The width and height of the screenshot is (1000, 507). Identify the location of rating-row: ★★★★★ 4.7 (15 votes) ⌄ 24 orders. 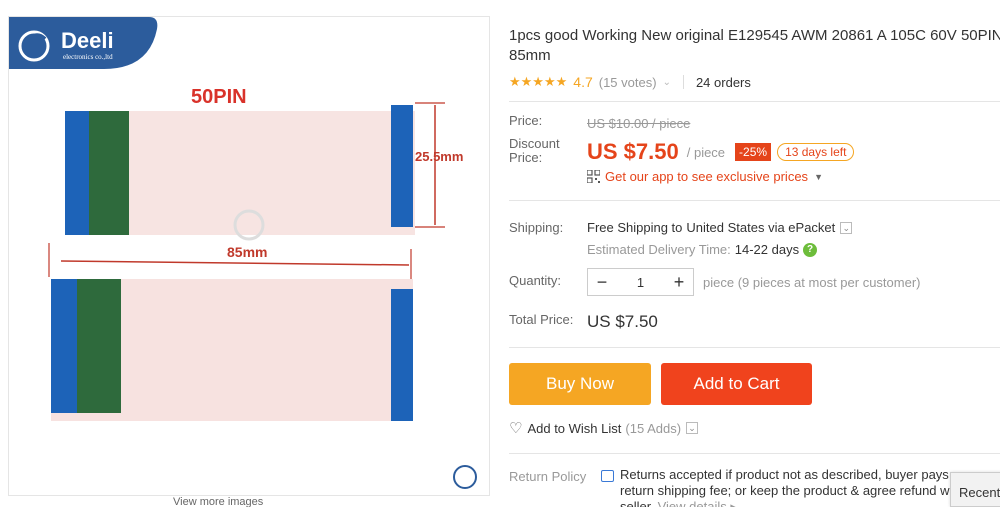
(630, 82).